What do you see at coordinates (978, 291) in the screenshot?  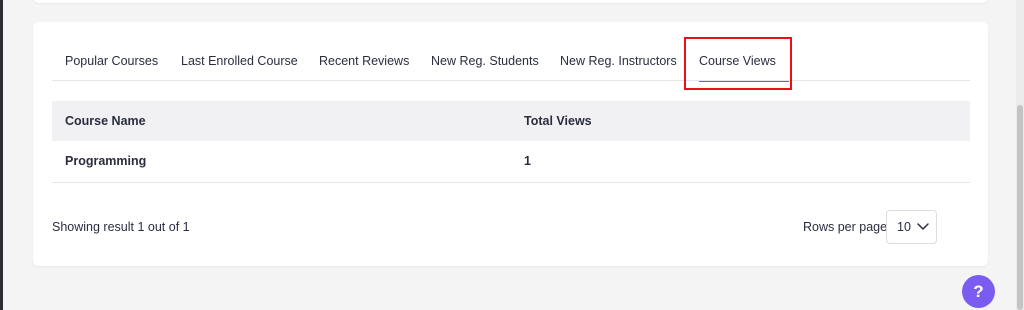 I see `help-button: ?` at bounding box center [978, 291].